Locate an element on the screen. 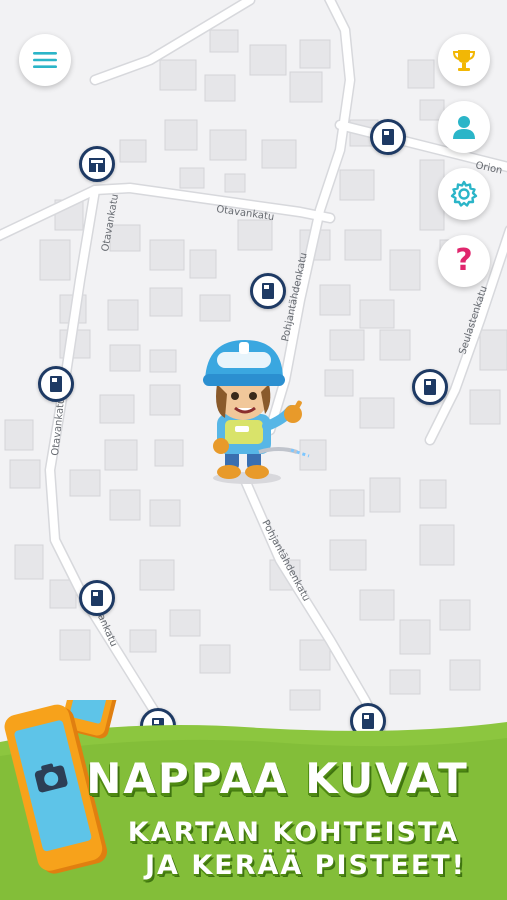 The image size is (507, 900). menu-button is located at coordinates (45, 60).